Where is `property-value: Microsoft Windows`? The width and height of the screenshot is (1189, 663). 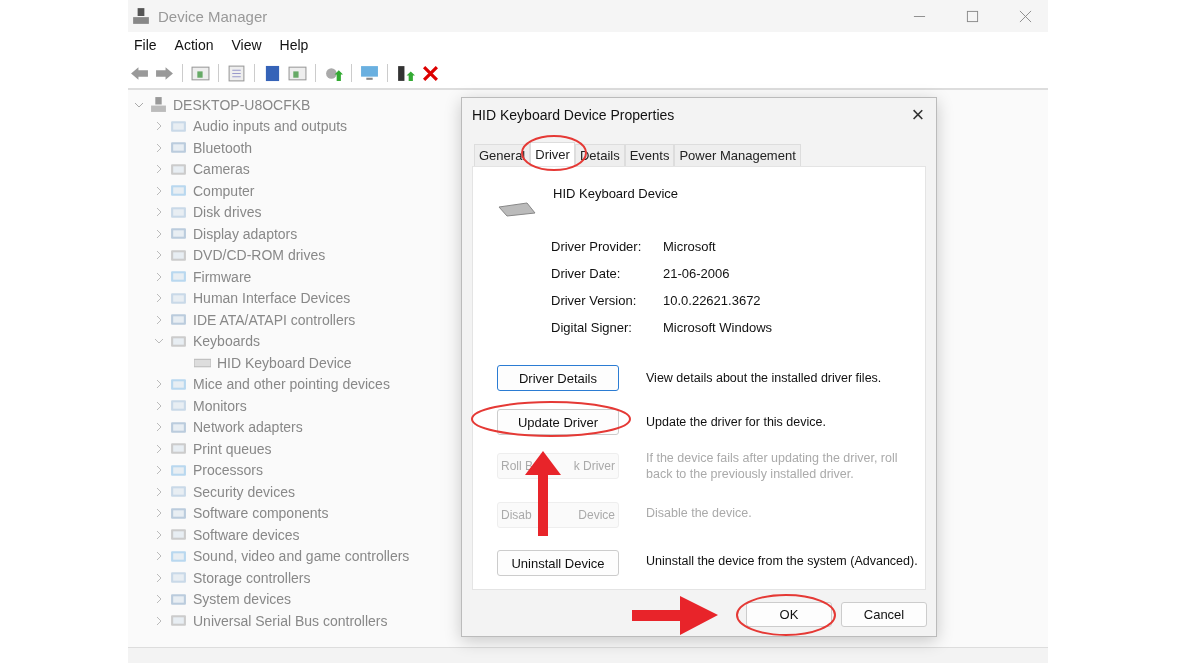
property-value: Microsoft Windows is located at coordinates (718, 327).